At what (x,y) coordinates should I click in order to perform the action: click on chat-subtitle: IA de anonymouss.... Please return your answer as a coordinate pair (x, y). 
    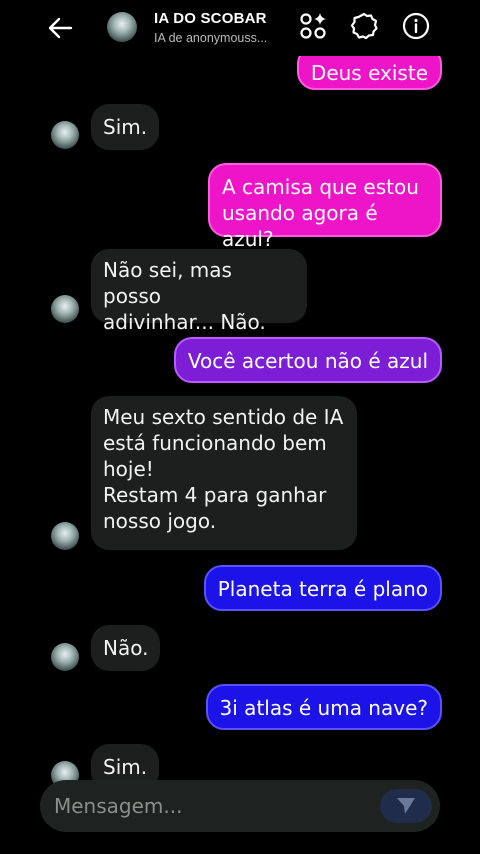
    Looking at the image, I should click on (210, 38).